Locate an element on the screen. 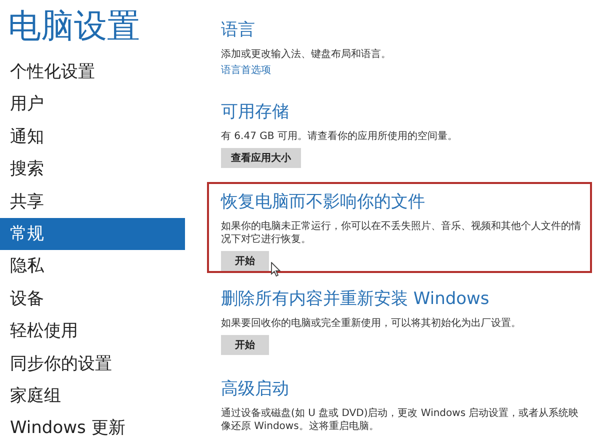 The image size is (600, 437). section-description: 通过设备或磁盘(如 U 盘或 DVD)启动，更改 Windows 启动设置，或者从系统映像还原 Windows。这将重启电脑。 is located at coordinates (400, 420).